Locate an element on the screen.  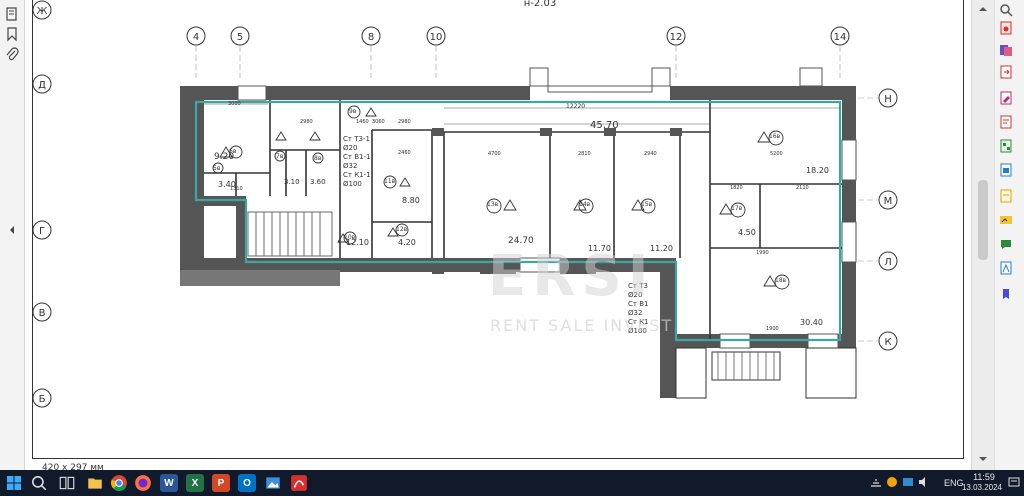
watermark-logo: ERSI is located at coordinates (571, 276).